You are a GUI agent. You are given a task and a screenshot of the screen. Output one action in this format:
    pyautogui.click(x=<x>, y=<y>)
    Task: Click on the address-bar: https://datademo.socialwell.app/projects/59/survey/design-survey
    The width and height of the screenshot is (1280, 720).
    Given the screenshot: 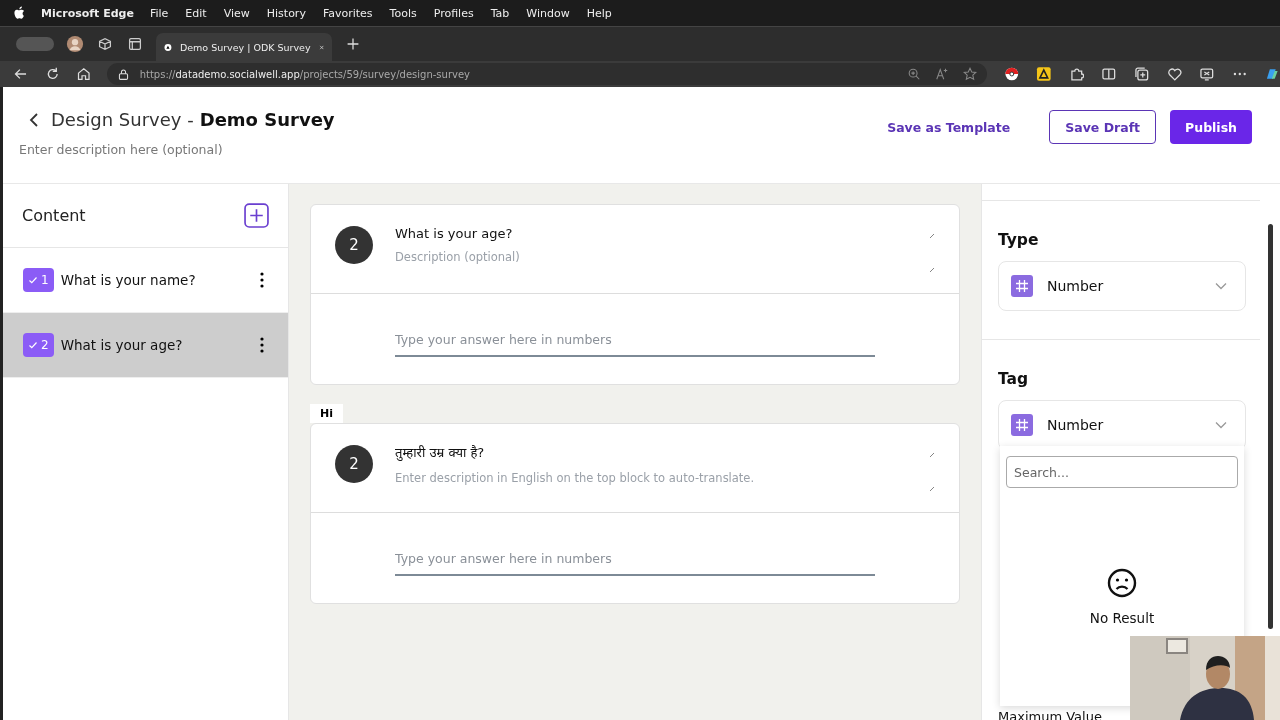 What is the action you would take?
    pyautogui.click(x=546, y=74)
    